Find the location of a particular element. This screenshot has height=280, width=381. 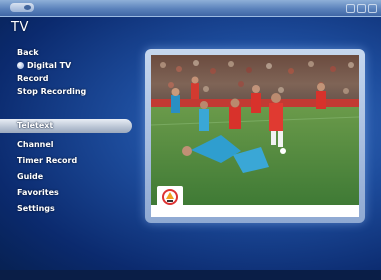

menu-item-label: Settings is located at coordinates (36, 208).